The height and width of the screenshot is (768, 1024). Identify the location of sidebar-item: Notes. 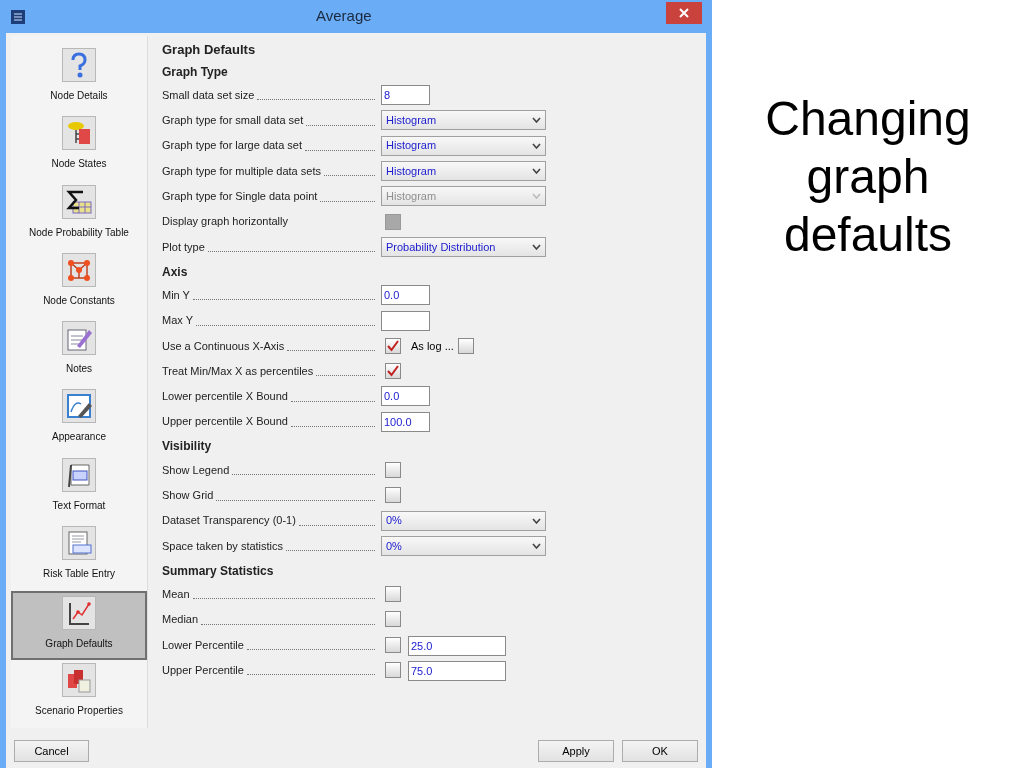
(79, 352).